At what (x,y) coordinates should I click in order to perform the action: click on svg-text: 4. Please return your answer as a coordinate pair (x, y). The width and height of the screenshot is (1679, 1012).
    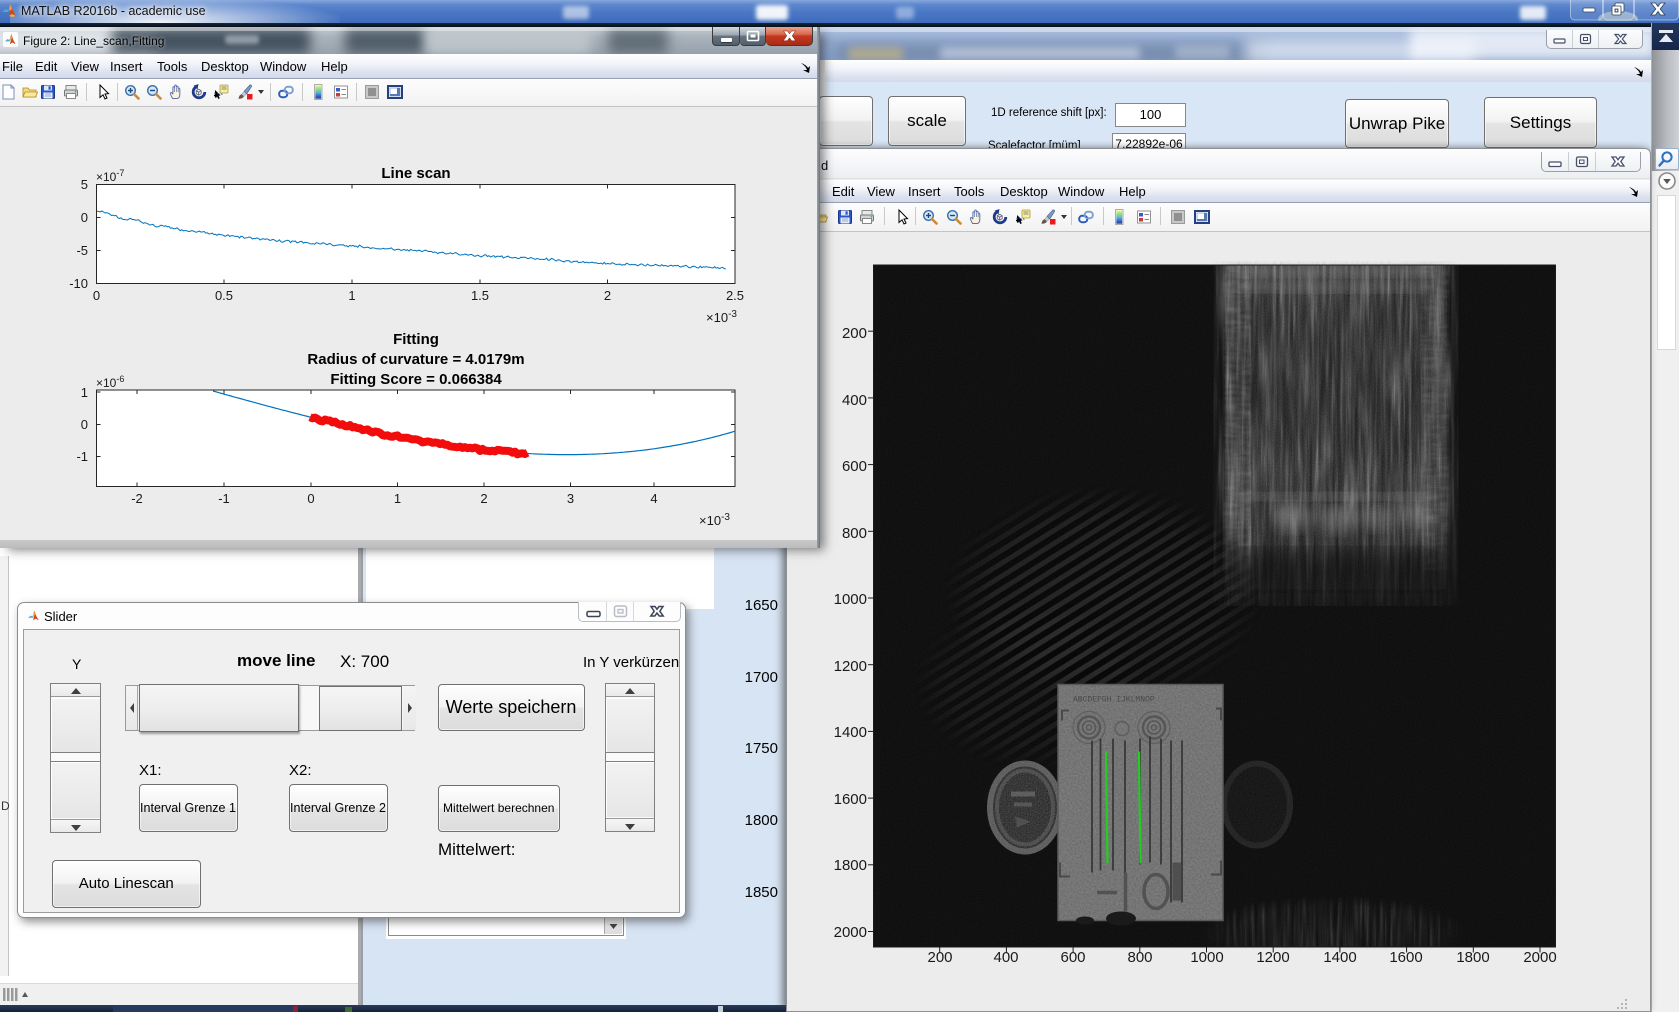
    Looking at the image, I should click on (653, 498).